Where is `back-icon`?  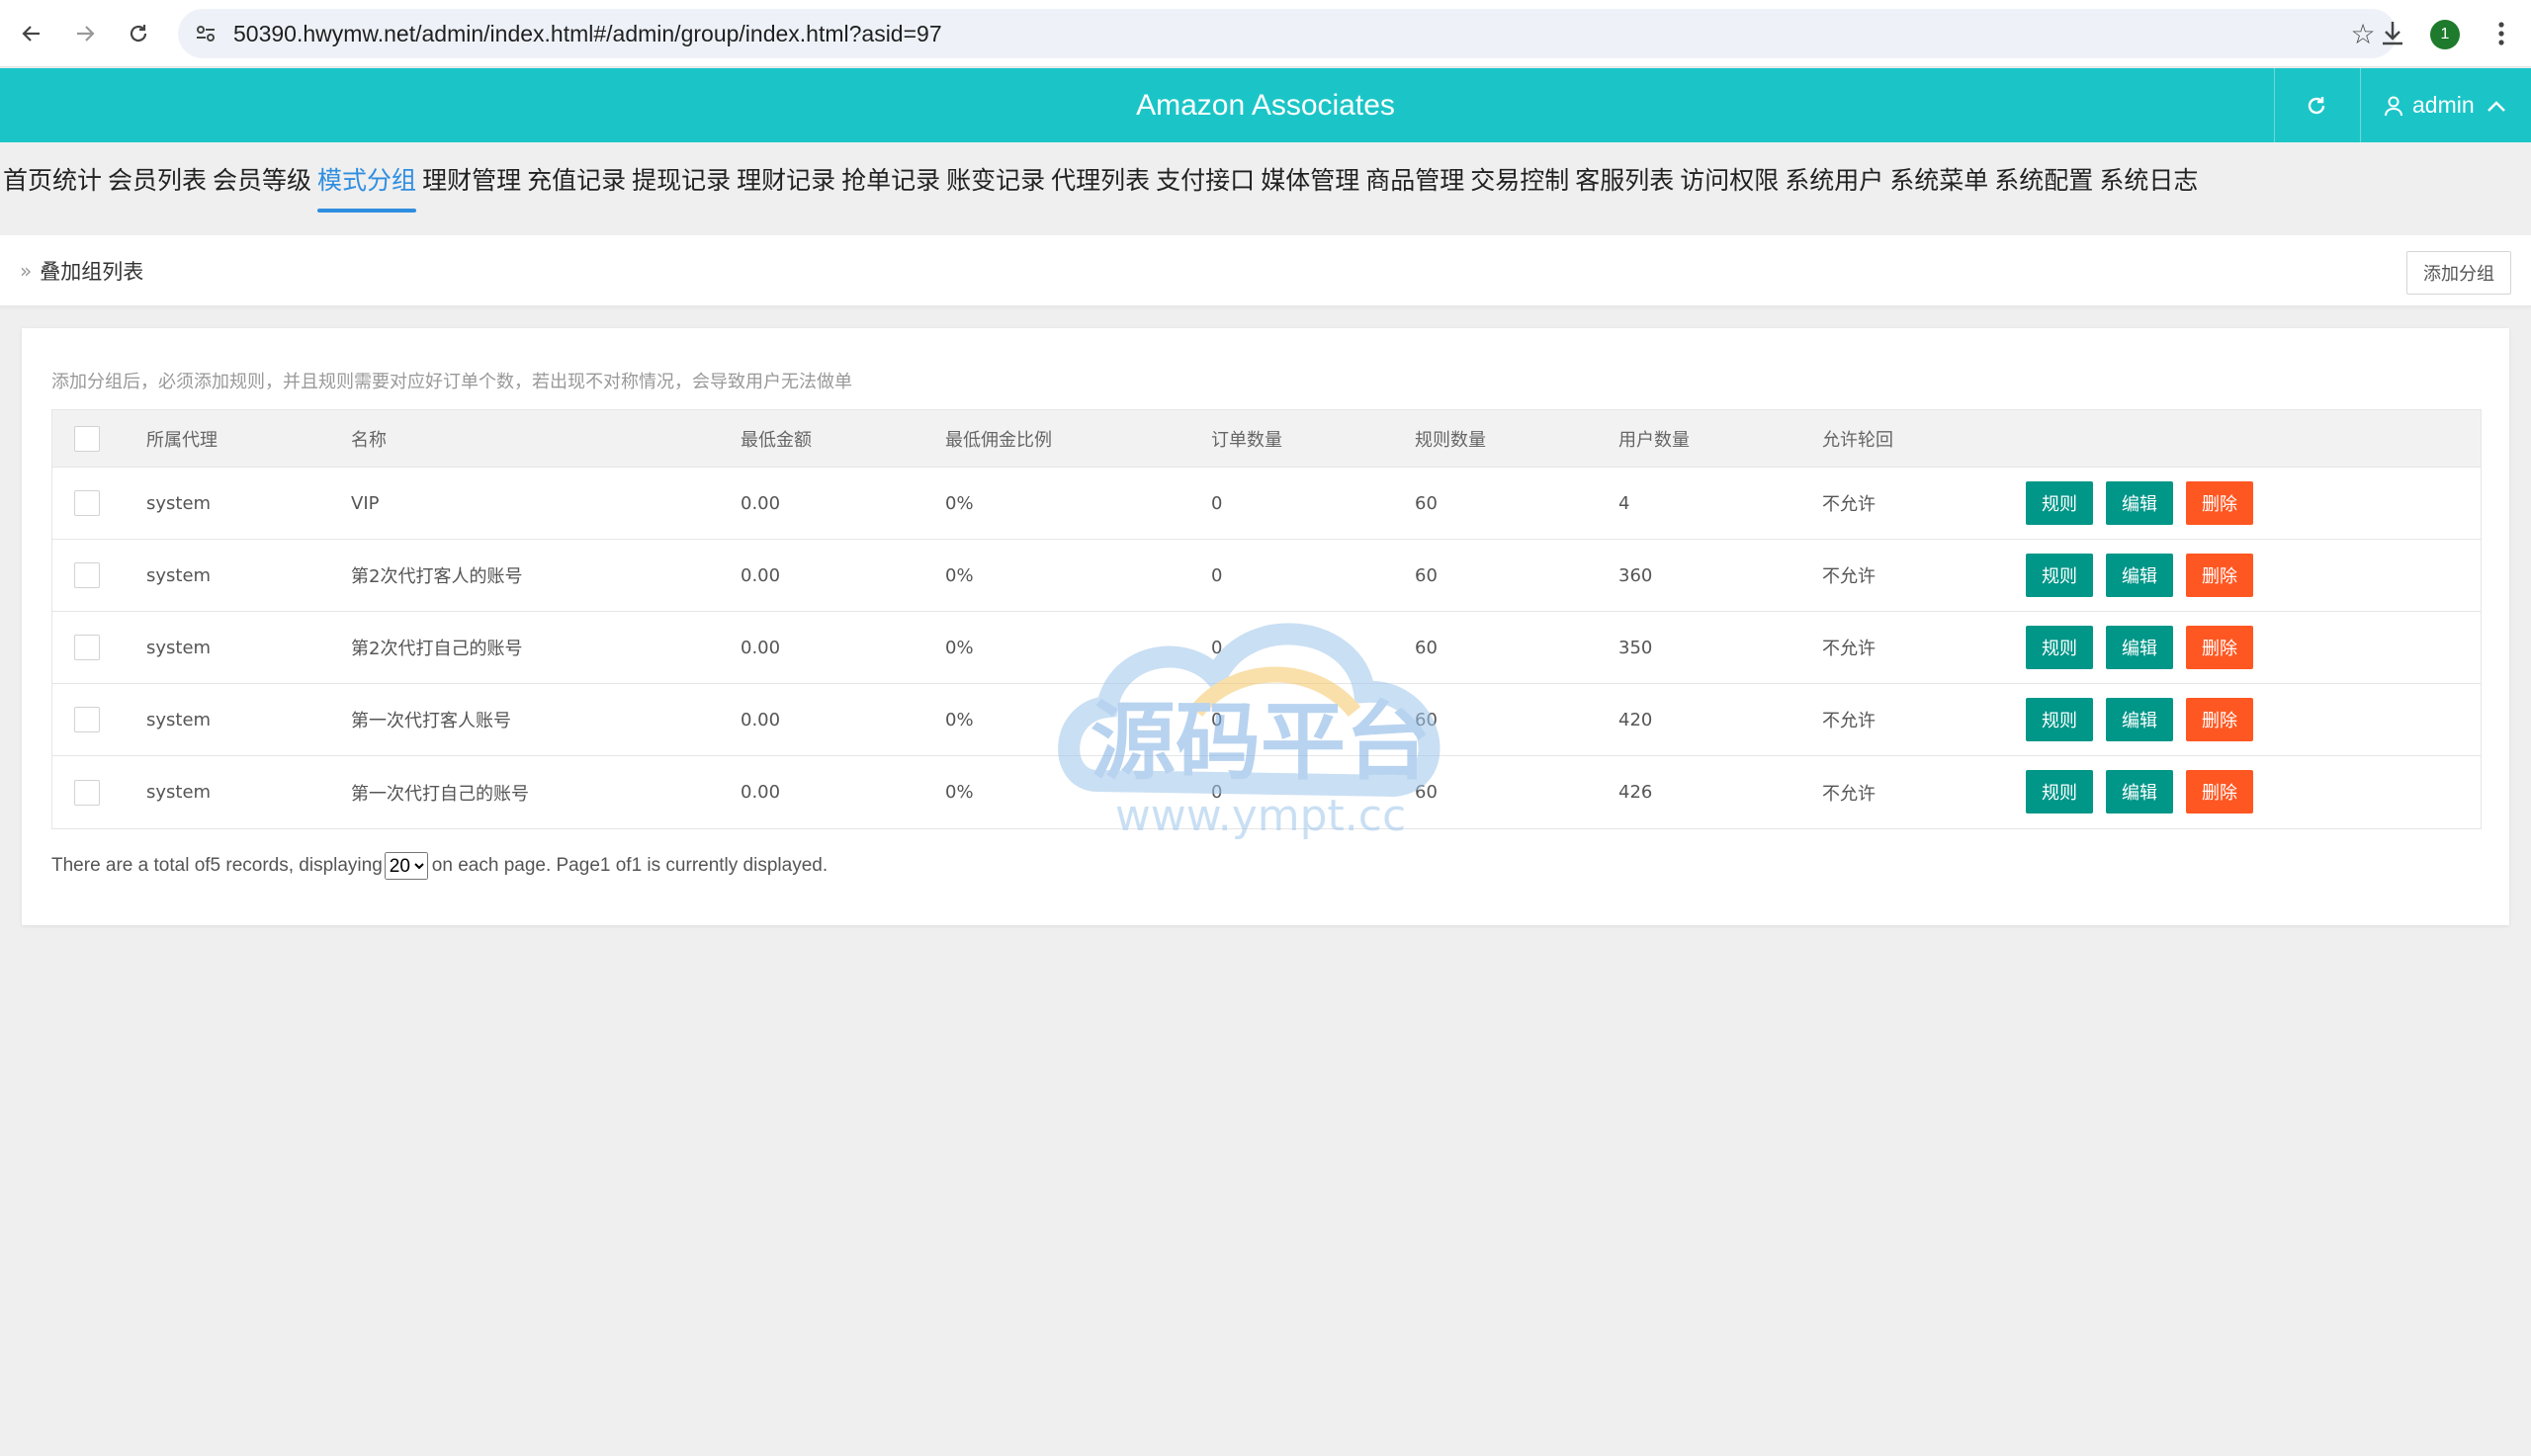
back-icon is located at coordinates (31, 33).